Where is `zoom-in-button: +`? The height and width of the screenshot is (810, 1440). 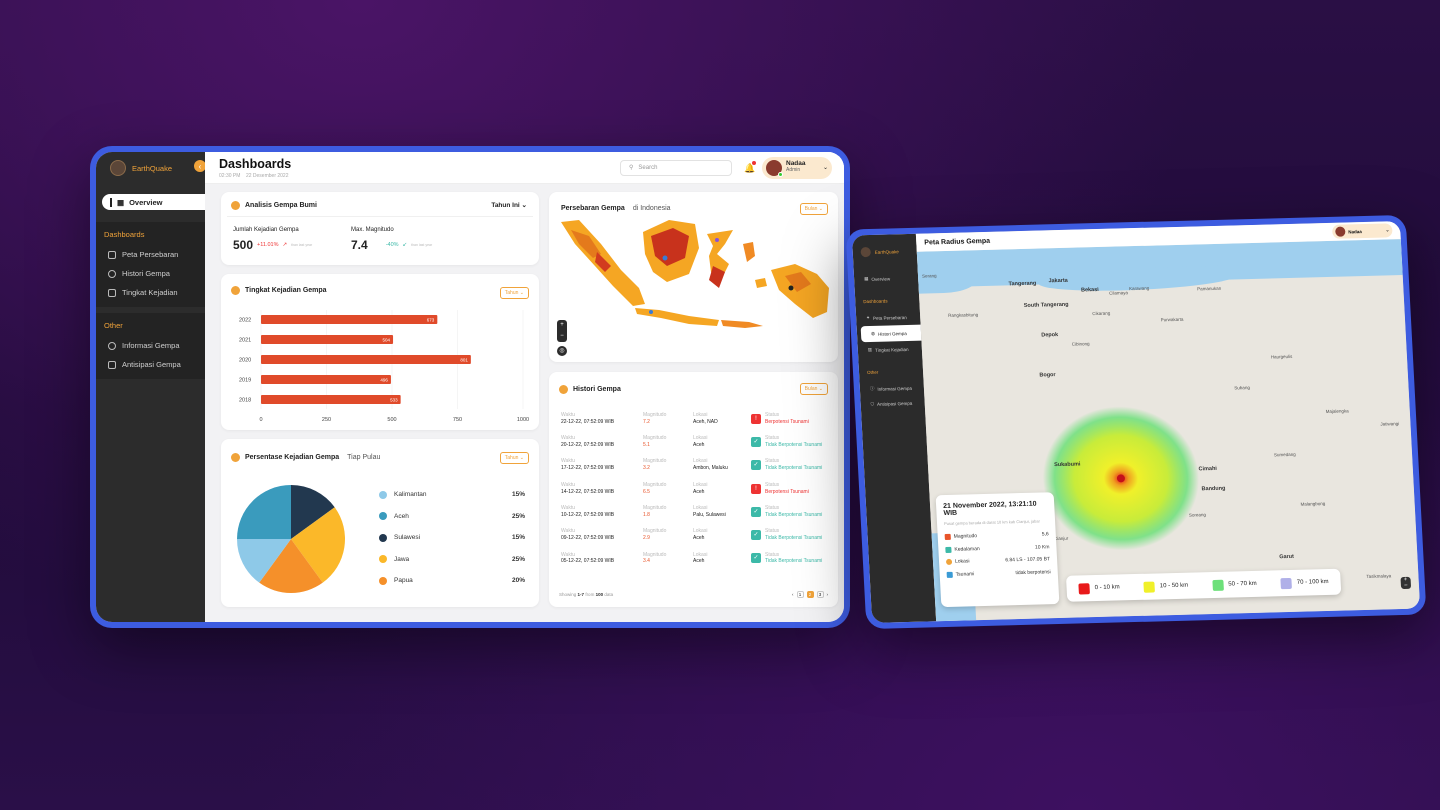 zoom-in-button: + is located at coordinates (562, 325).